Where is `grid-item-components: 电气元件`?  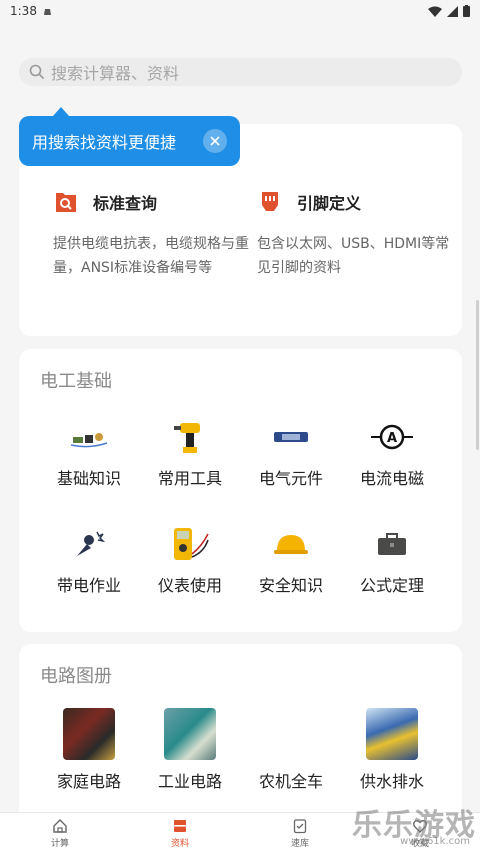 grid-item-components: 电气元件 is located at coordinates (291, 453).